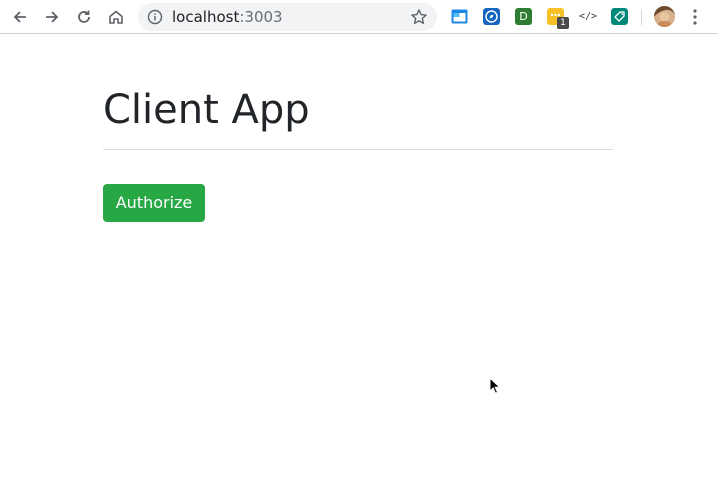 Image resolution: width=718 pixels, height=480 pixels. Describe the element at coordinates (563, 23) in the screenshot. I see `extension-badge: 1` at that location.